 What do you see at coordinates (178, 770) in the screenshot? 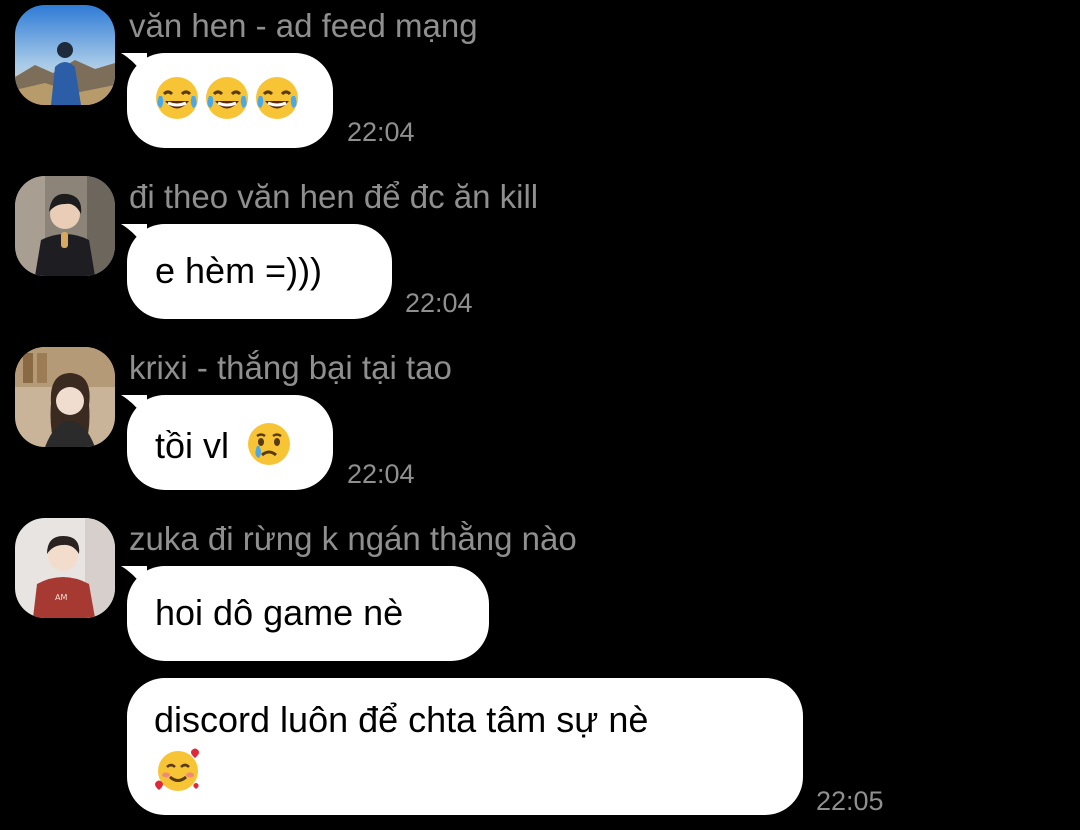
I see `smiling-face-with-hearts-icon` at bounding box center [178, 770].